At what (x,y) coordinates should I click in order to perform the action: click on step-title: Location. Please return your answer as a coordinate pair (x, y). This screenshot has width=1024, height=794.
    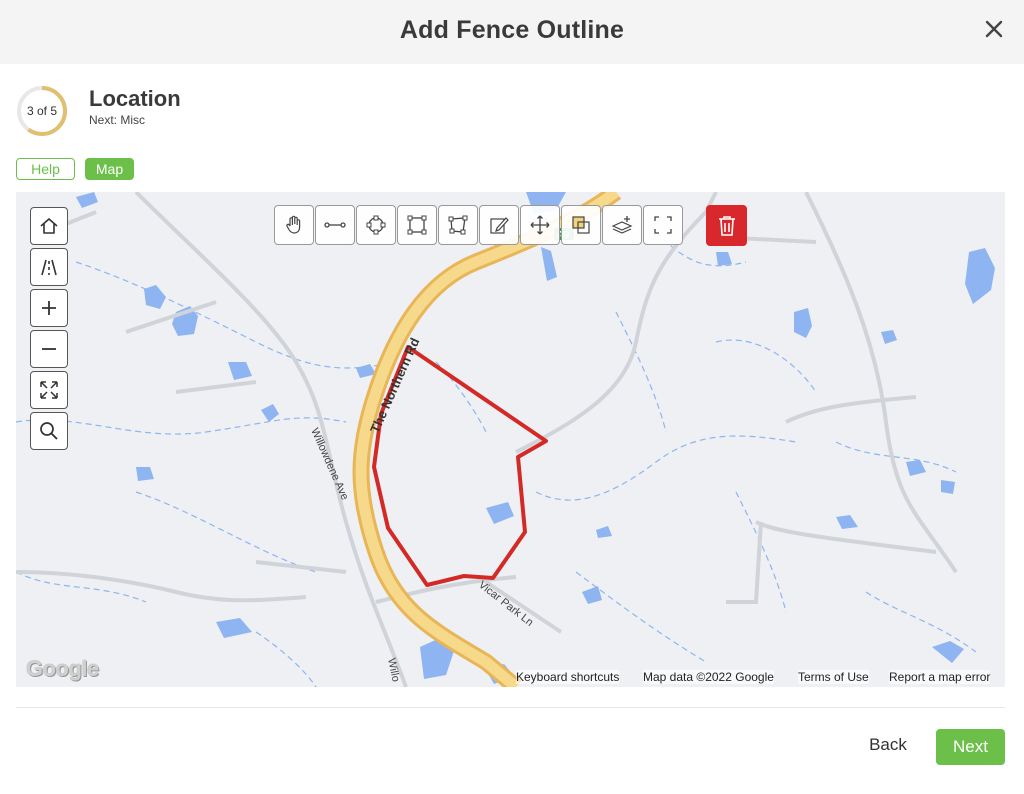
    Looking at the image, I should click on (135, 98).